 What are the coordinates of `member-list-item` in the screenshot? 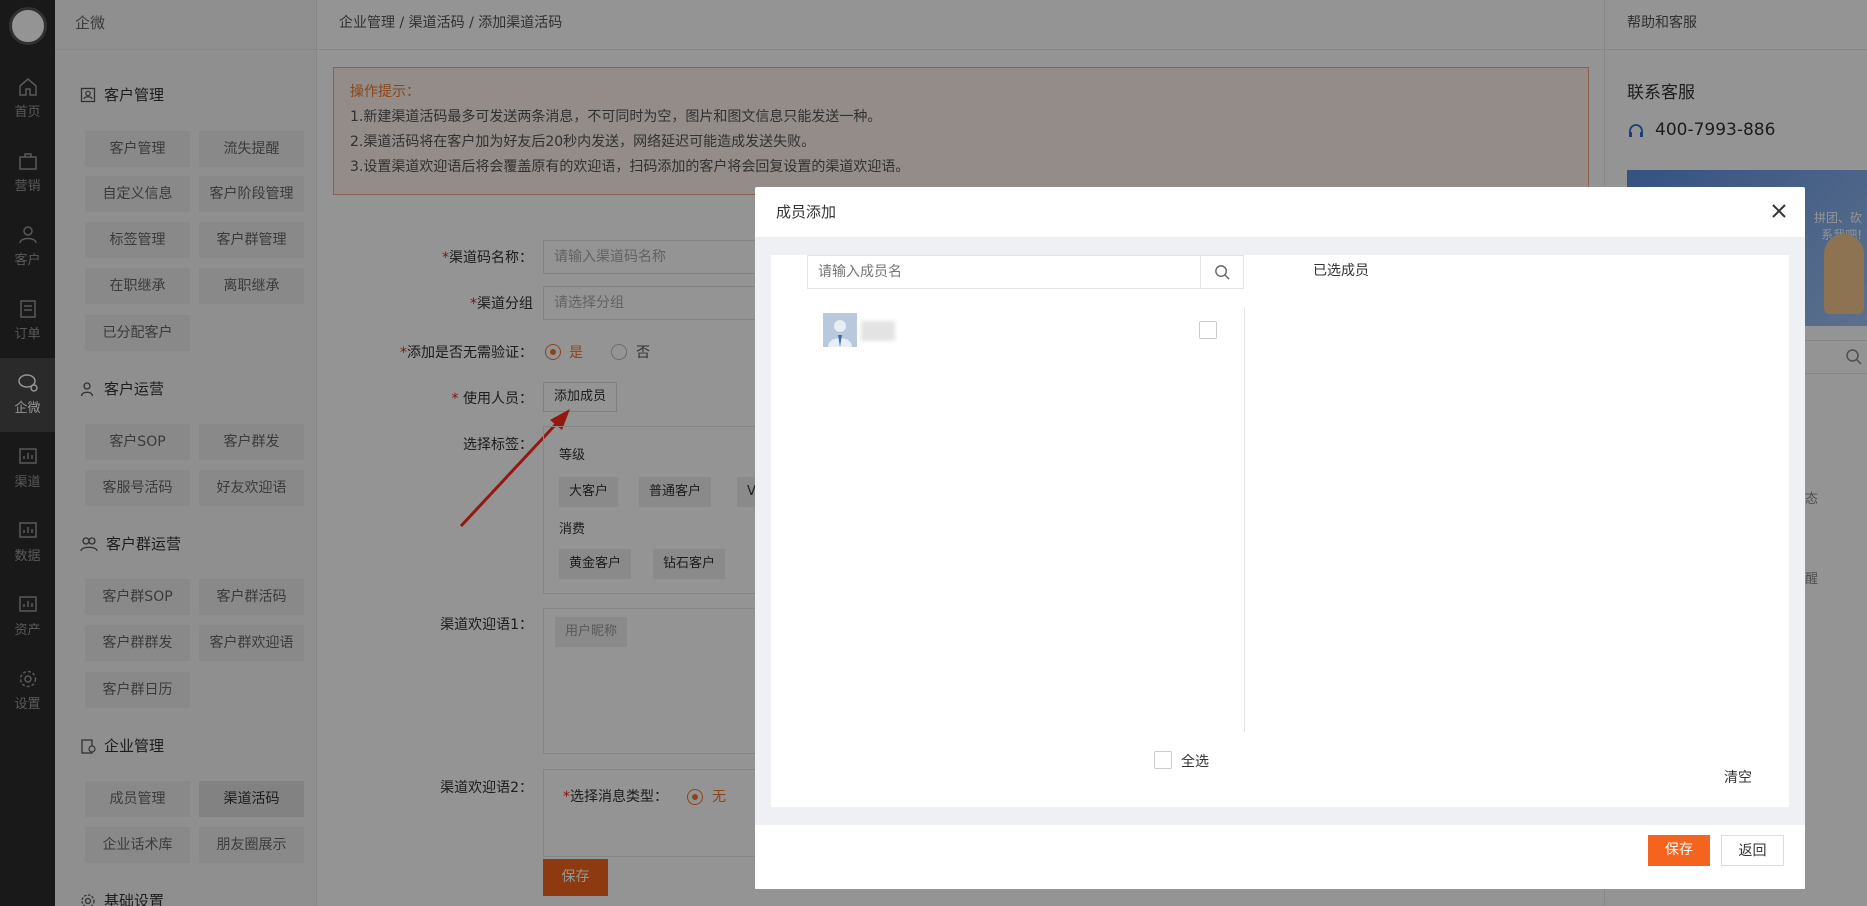 It's located at (1003, 330).